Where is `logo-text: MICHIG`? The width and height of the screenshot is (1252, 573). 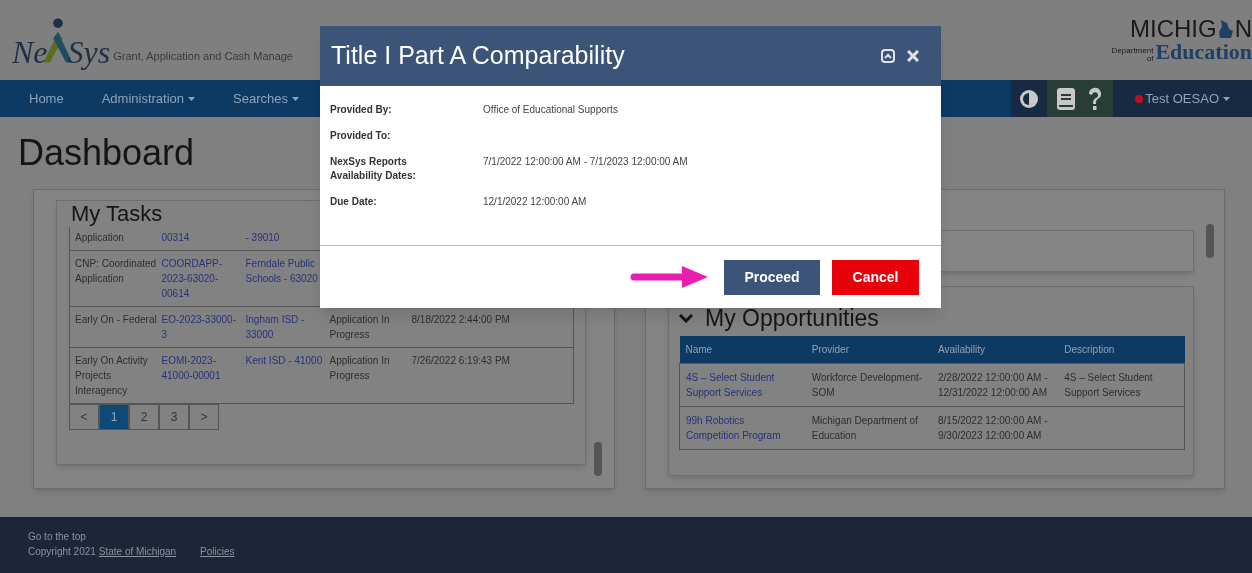 logo-text: MICHIG is located at coordinates (1173, 29).